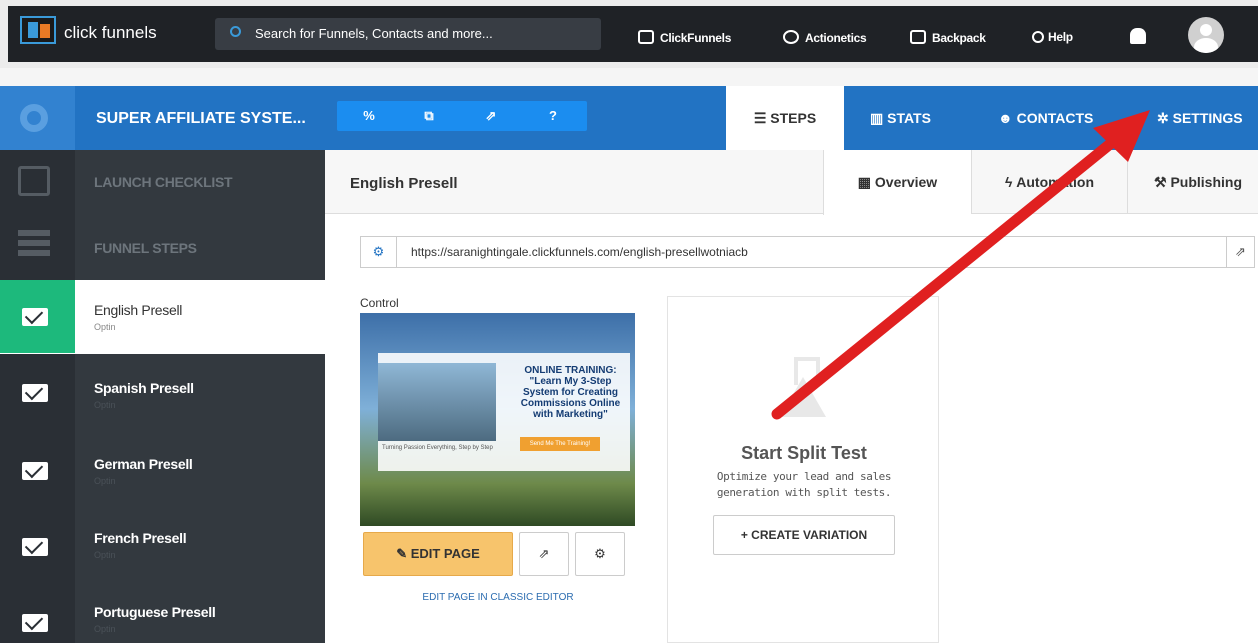 The height and width of the screenshot is (643, 1258). What do you see at coordinates (498, 597) in the screenshot?
I see `classic-editor-link: EDIT PAGE IN CLASSIC EDITOR` at bounding box center [498, 597].